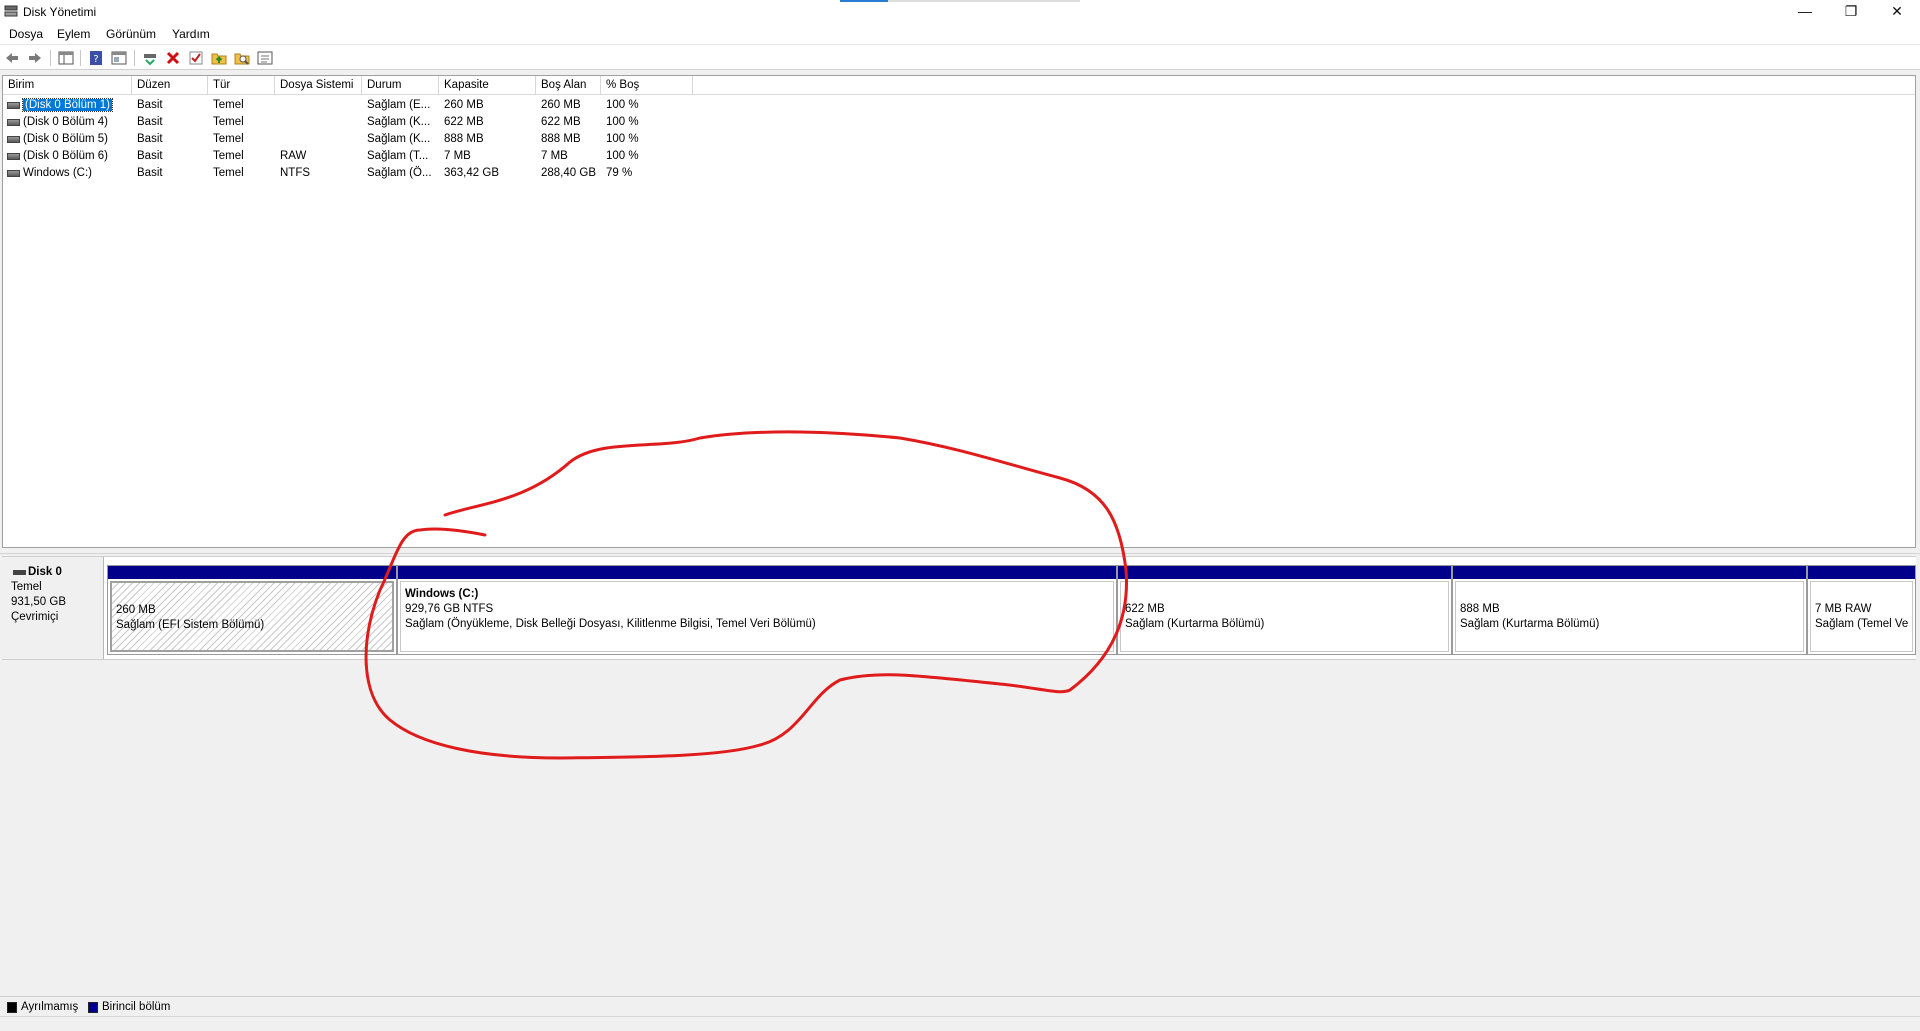  What do you see at coordinates (150, 58) in the screenshot?
I see `connect-icon` at bounding box center [150, 58].